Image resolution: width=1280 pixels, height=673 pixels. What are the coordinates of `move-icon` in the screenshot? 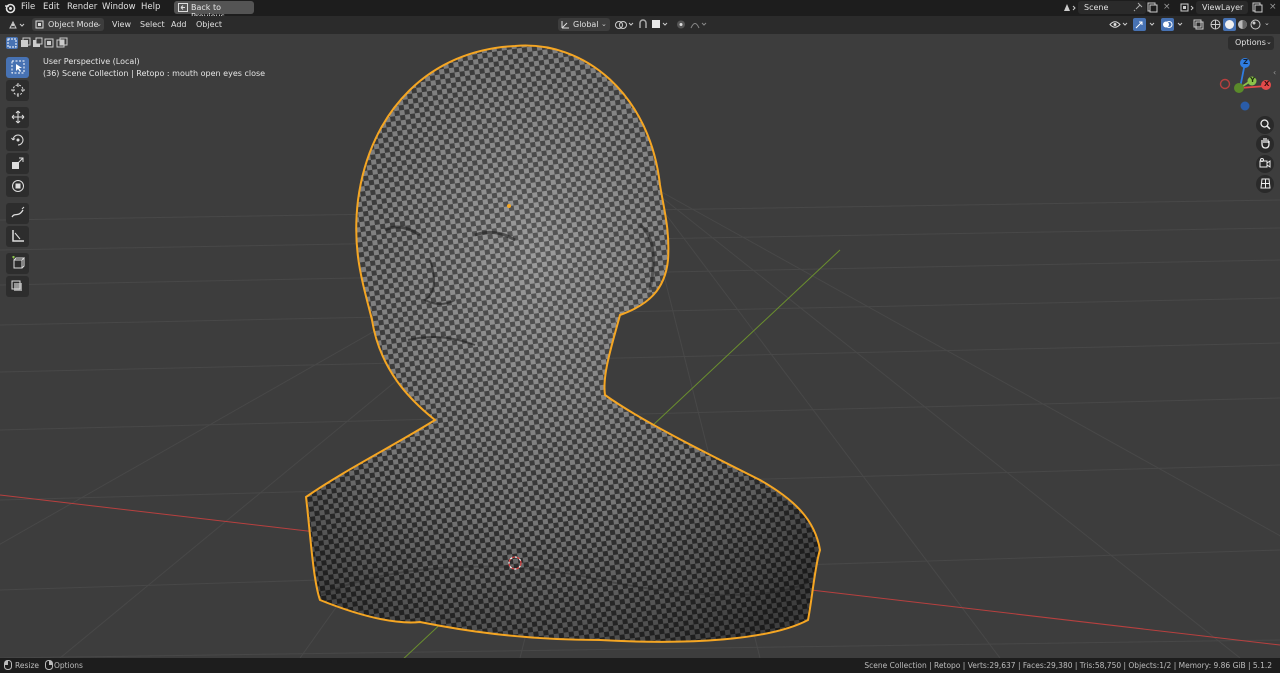 It's located at (18, 118).